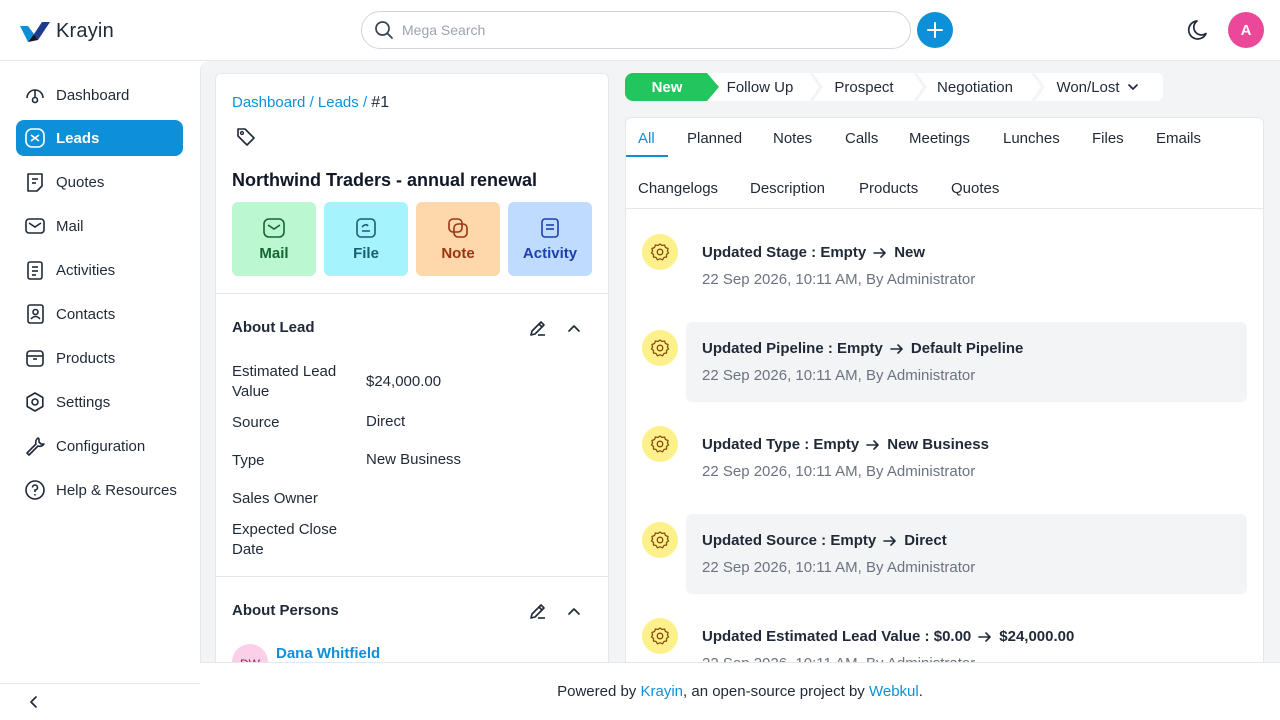 This screenshot has width=1280, height=720. Describe the element at coordinates (678, 188) in the screenshot. I see `tab-changelogs: Changelogs` at that location.